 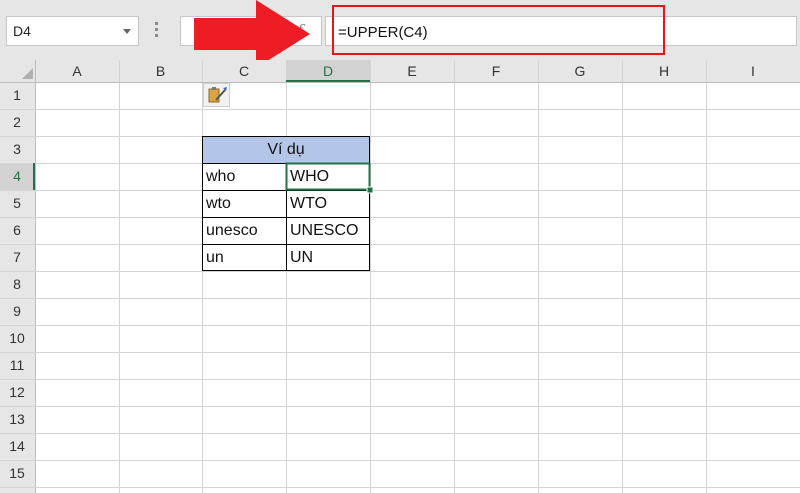 I want to click on cell-c4: who, so click(x=220, y=176).